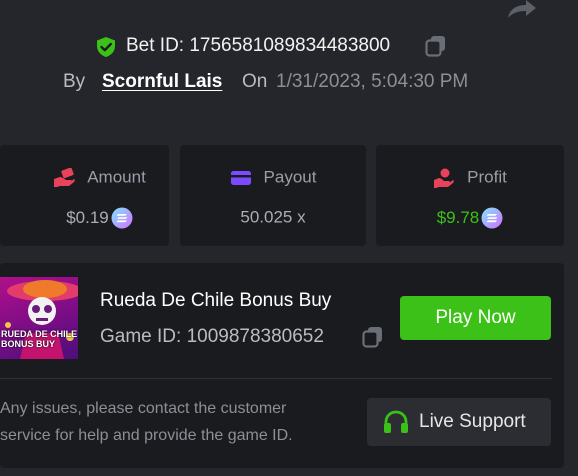 The width and height of the screenshot is (578, 476). Describe the element at coordinates (472, 421) in the screenshot. I see `live-support-label: Live Support` at that location.